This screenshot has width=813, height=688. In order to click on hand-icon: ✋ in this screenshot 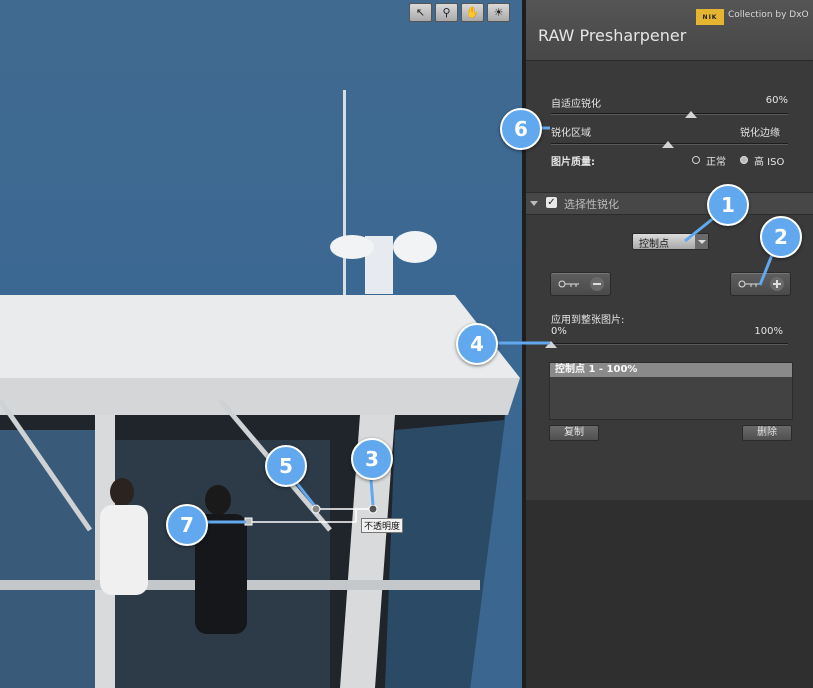, I will do `click(472, 12)`.